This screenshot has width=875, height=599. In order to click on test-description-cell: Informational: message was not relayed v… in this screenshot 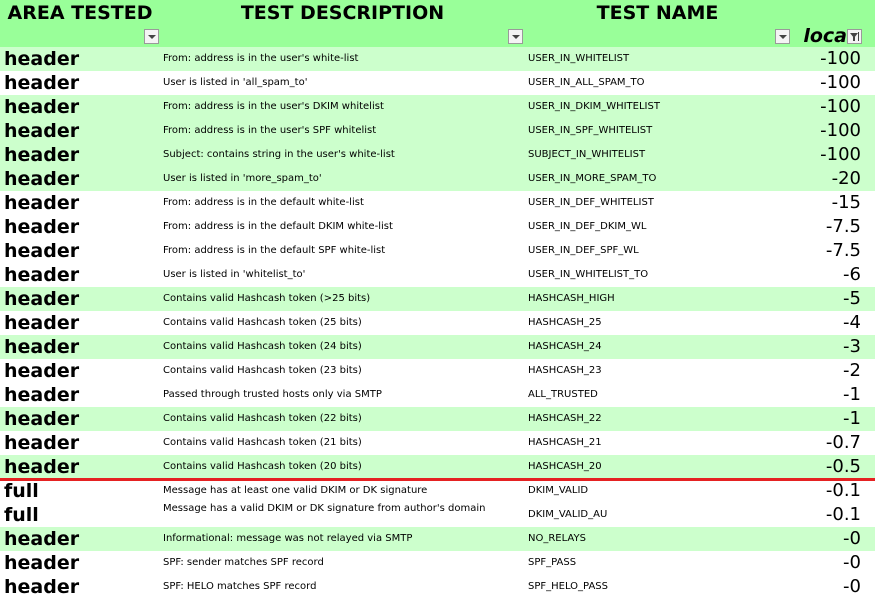, I will do `click(288, 538)`.